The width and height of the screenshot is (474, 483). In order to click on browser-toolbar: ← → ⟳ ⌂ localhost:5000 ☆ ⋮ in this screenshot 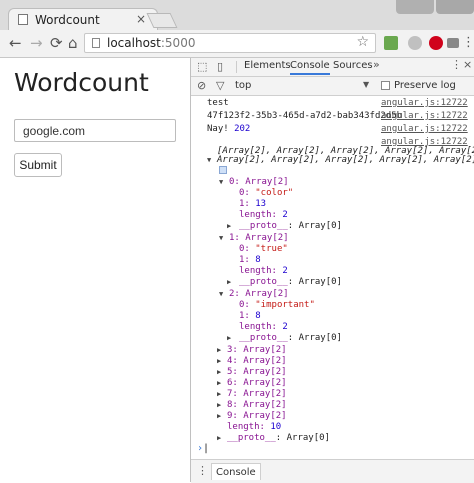, I will do `click(237, 44)`.